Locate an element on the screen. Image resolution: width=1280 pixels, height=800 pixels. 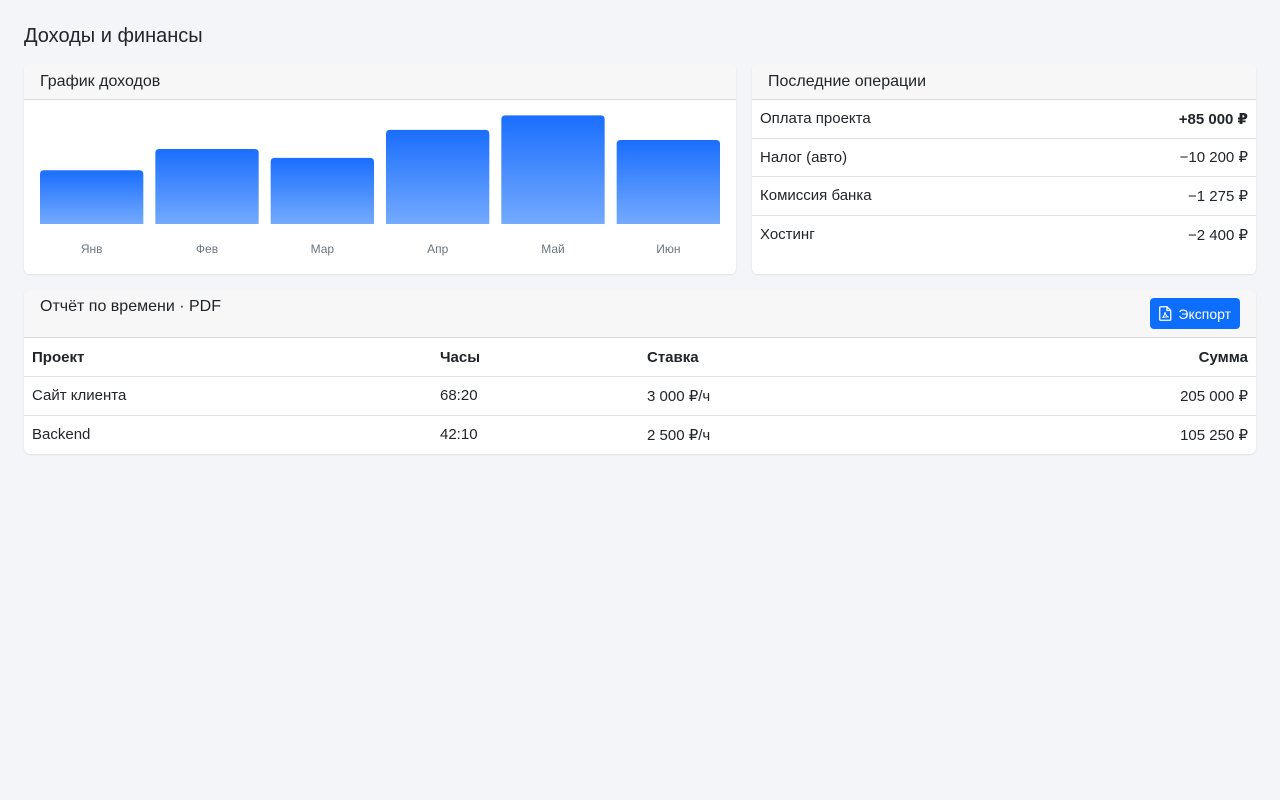
operation-row: Налог (авто) −10 200 ₽ is located at coordinates (1004, 158).